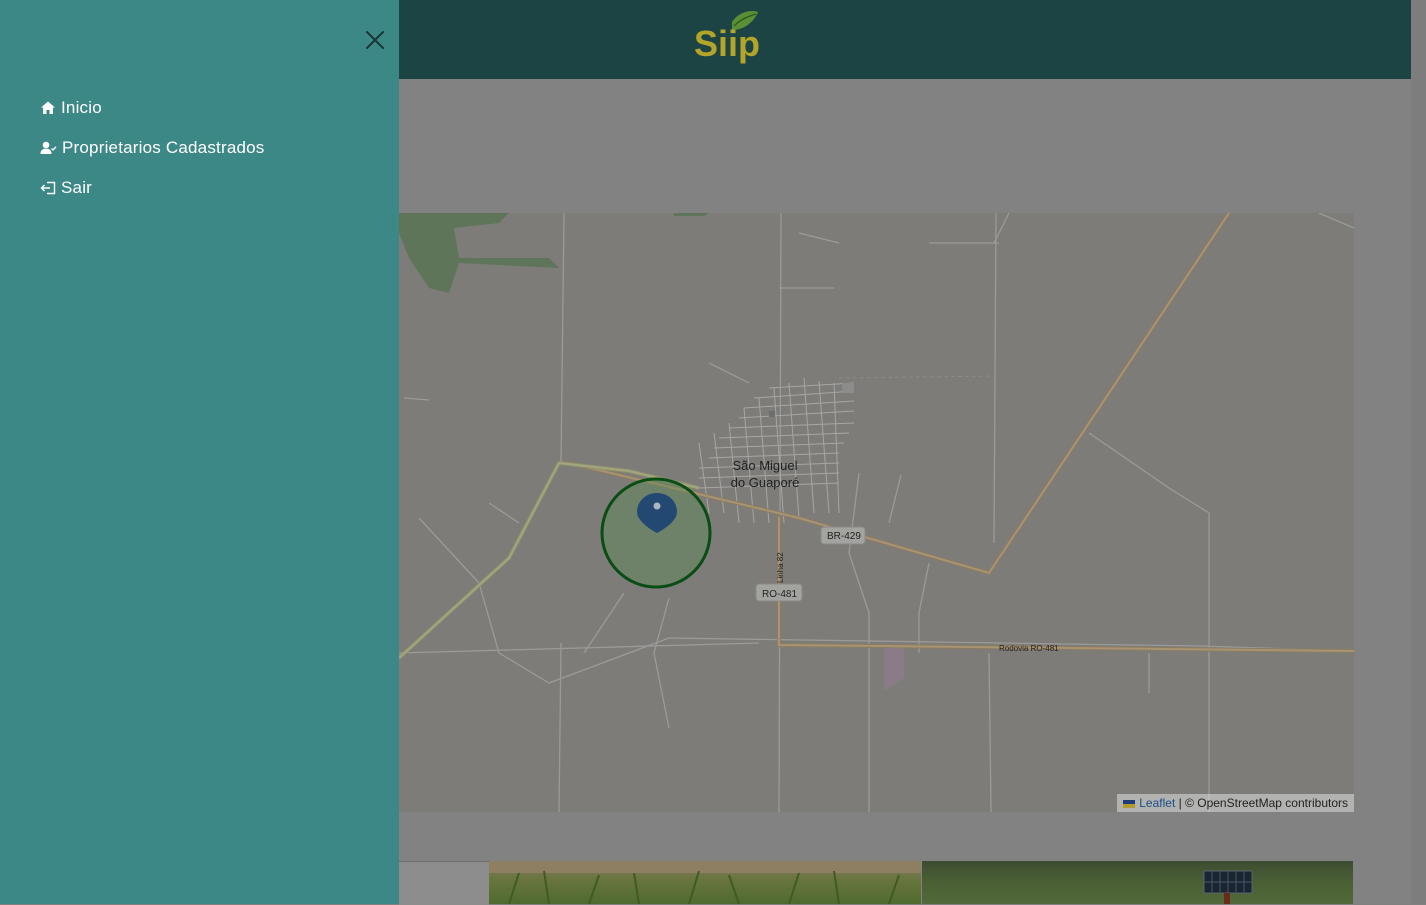 Image resolution: width=1426 pixels, height=905 pixels. I want to click on map-attribution: Leaflet | © OpenStreetMap contributors, so click(1235, 803).